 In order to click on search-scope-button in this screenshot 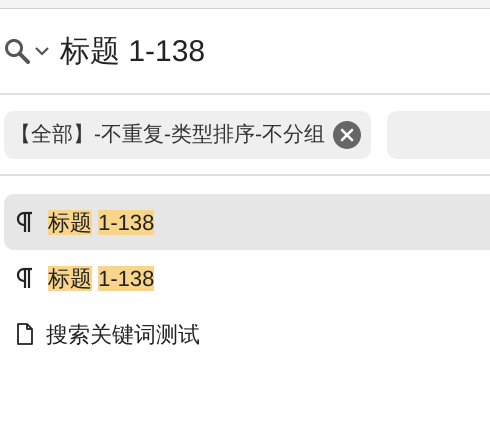, I will do `click(27, 51)`.